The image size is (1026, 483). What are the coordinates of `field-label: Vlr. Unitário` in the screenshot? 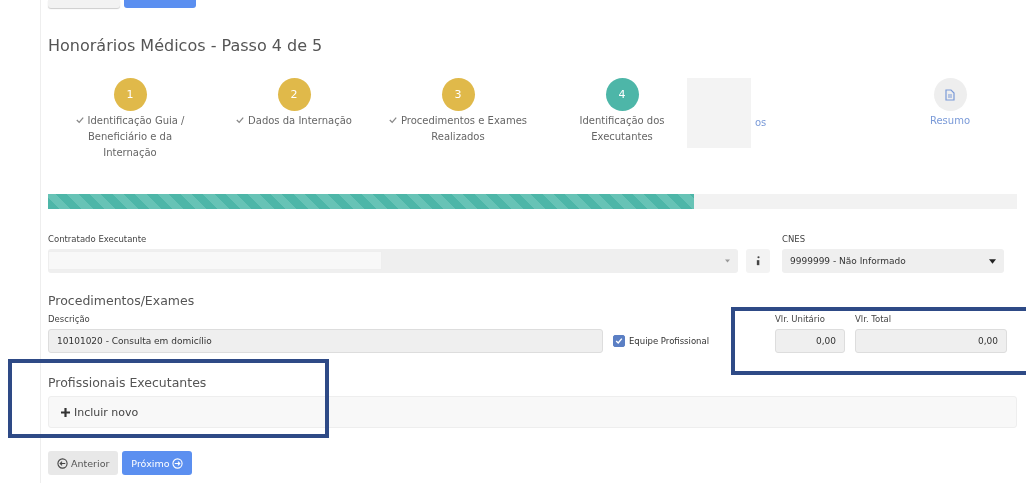 It's located at (800, 319).